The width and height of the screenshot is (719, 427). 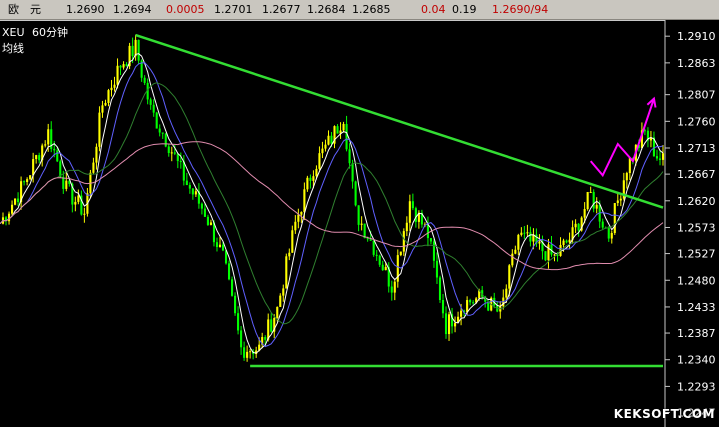 What do you see at coordinates (696, 360) in the screenshot?
I see `price-tick-label: 1.2340` at bounding box center [696, 360].